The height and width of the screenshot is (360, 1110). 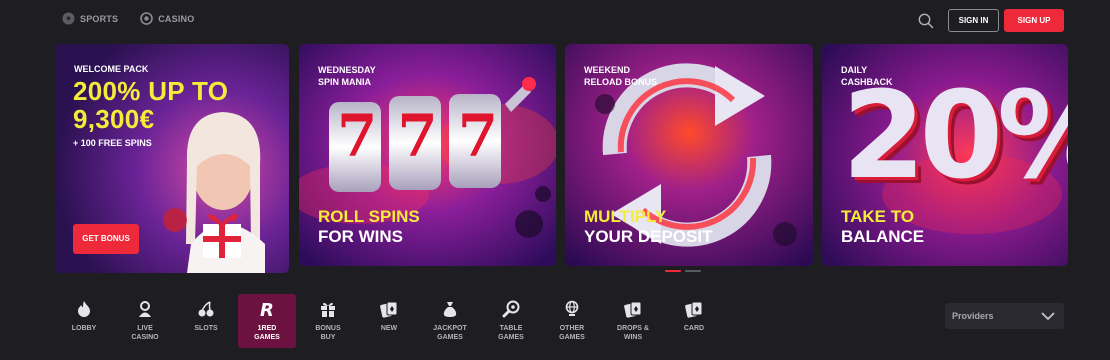 What do you see at coordinates (621, 82) in the screenshot?
I see `title-line-2: RELOAD BONUS` at bounding box center [621, 82].